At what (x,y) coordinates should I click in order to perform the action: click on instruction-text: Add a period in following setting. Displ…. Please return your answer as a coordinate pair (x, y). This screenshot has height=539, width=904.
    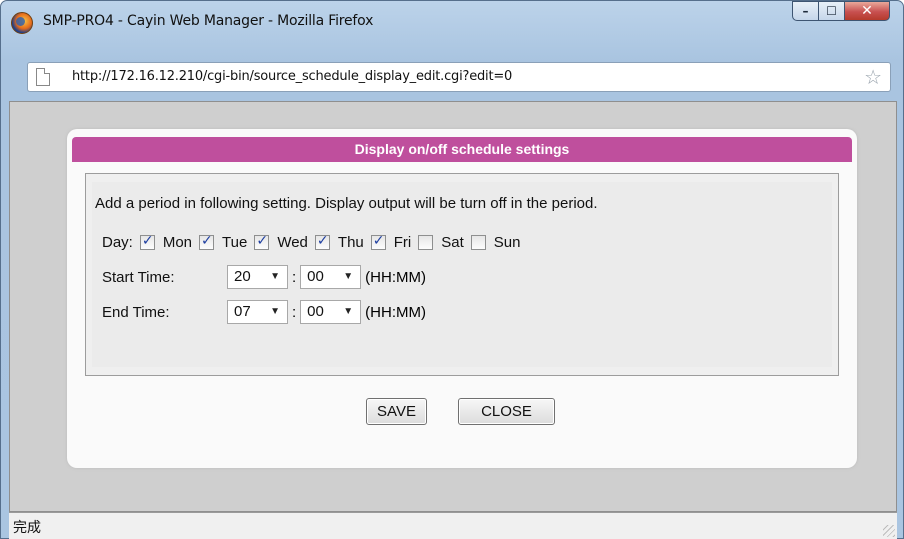
    Looking at the image, I should click on (346, 203).